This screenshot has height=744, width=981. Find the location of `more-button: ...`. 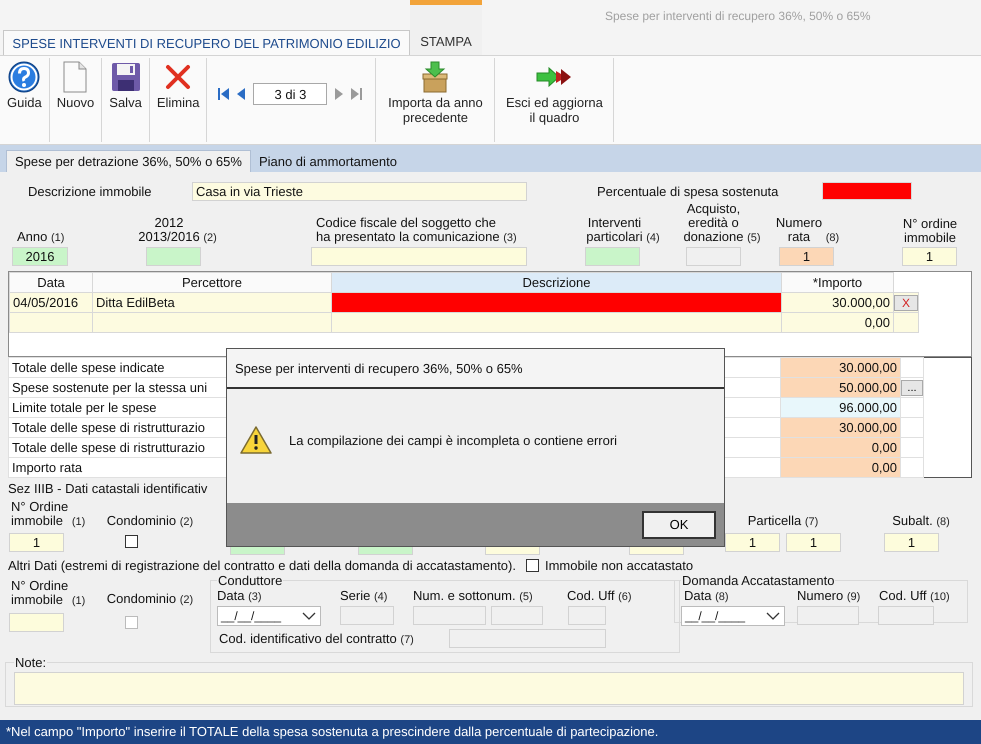

more-button: ... is located at coordinates (912, 388).